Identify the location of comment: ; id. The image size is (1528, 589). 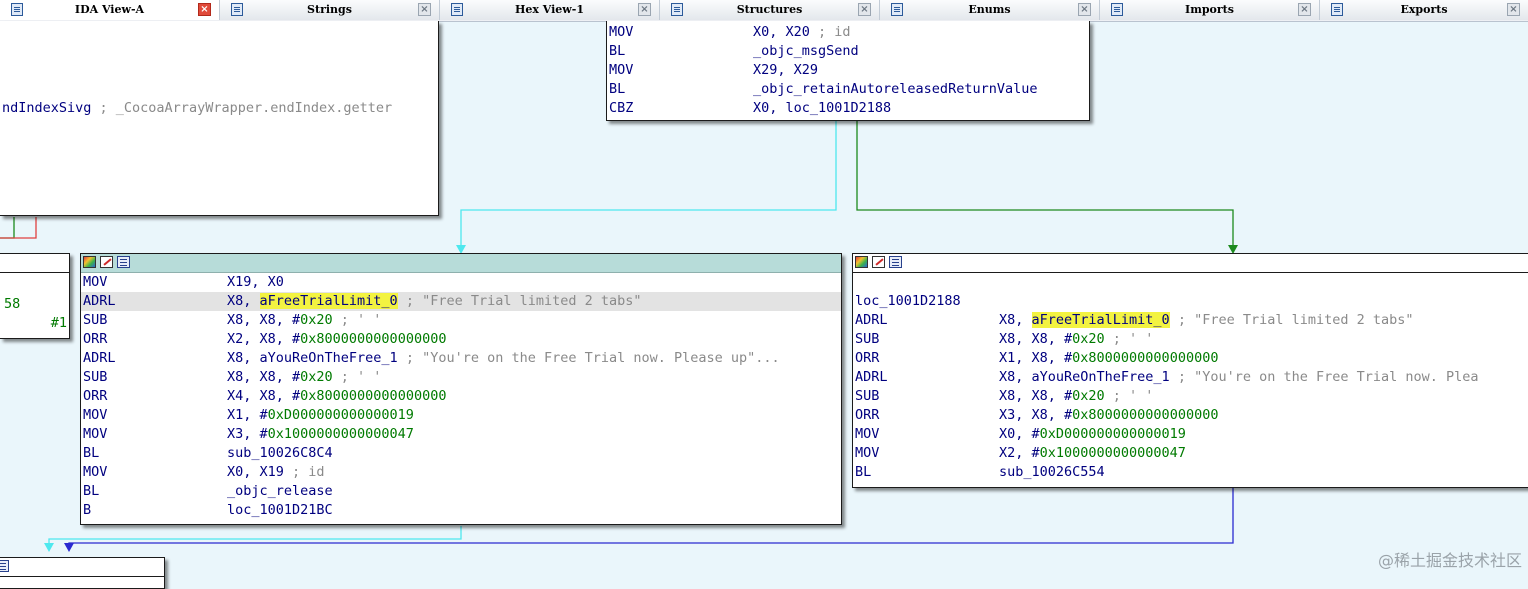
(304, 472).